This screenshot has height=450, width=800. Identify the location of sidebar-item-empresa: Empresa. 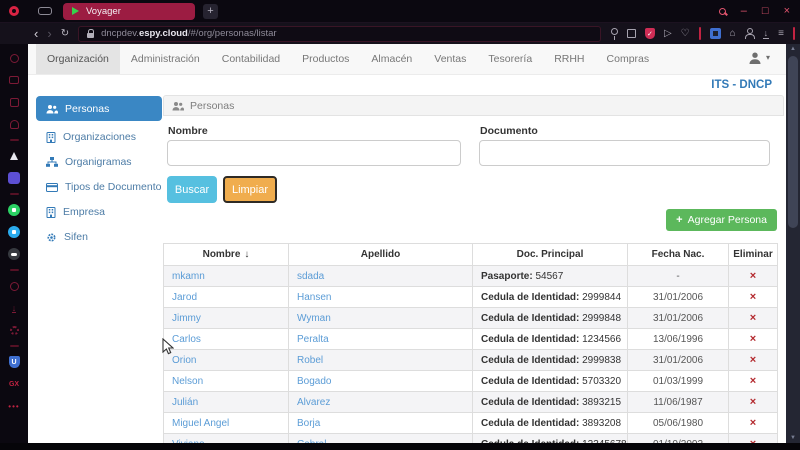
(99, 212).